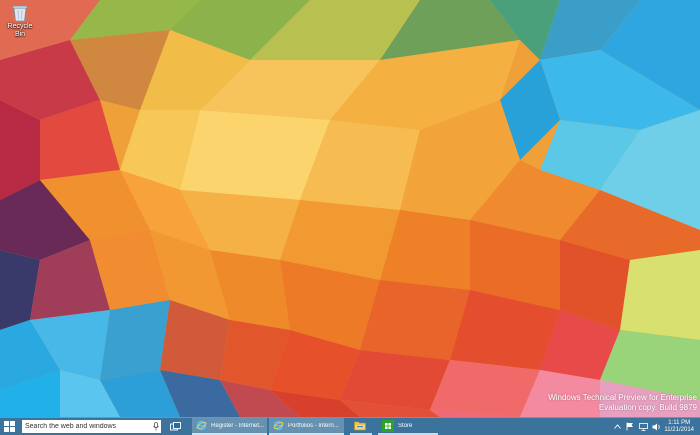 This screenshot has width=700, height=435. I want to click on file-explorer-icon, so click(360, 426).